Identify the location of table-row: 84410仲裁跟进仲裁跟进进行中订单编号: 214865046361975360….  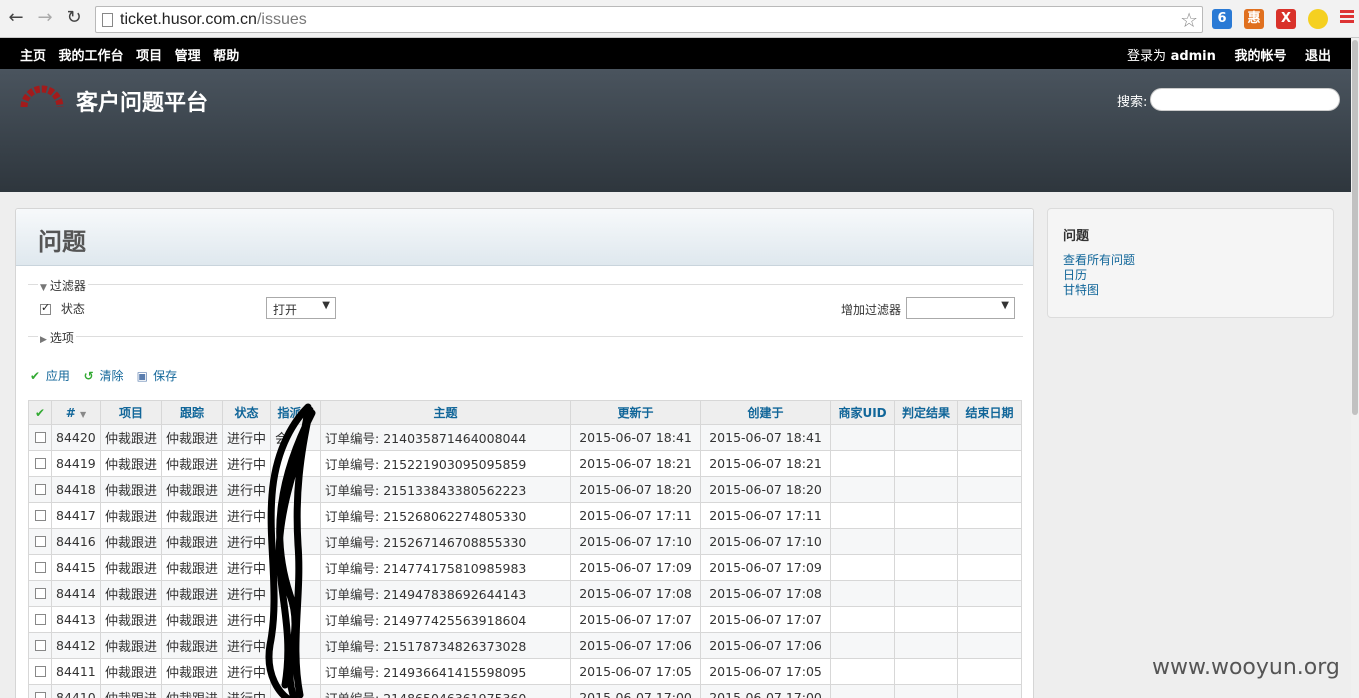
(525, 691).